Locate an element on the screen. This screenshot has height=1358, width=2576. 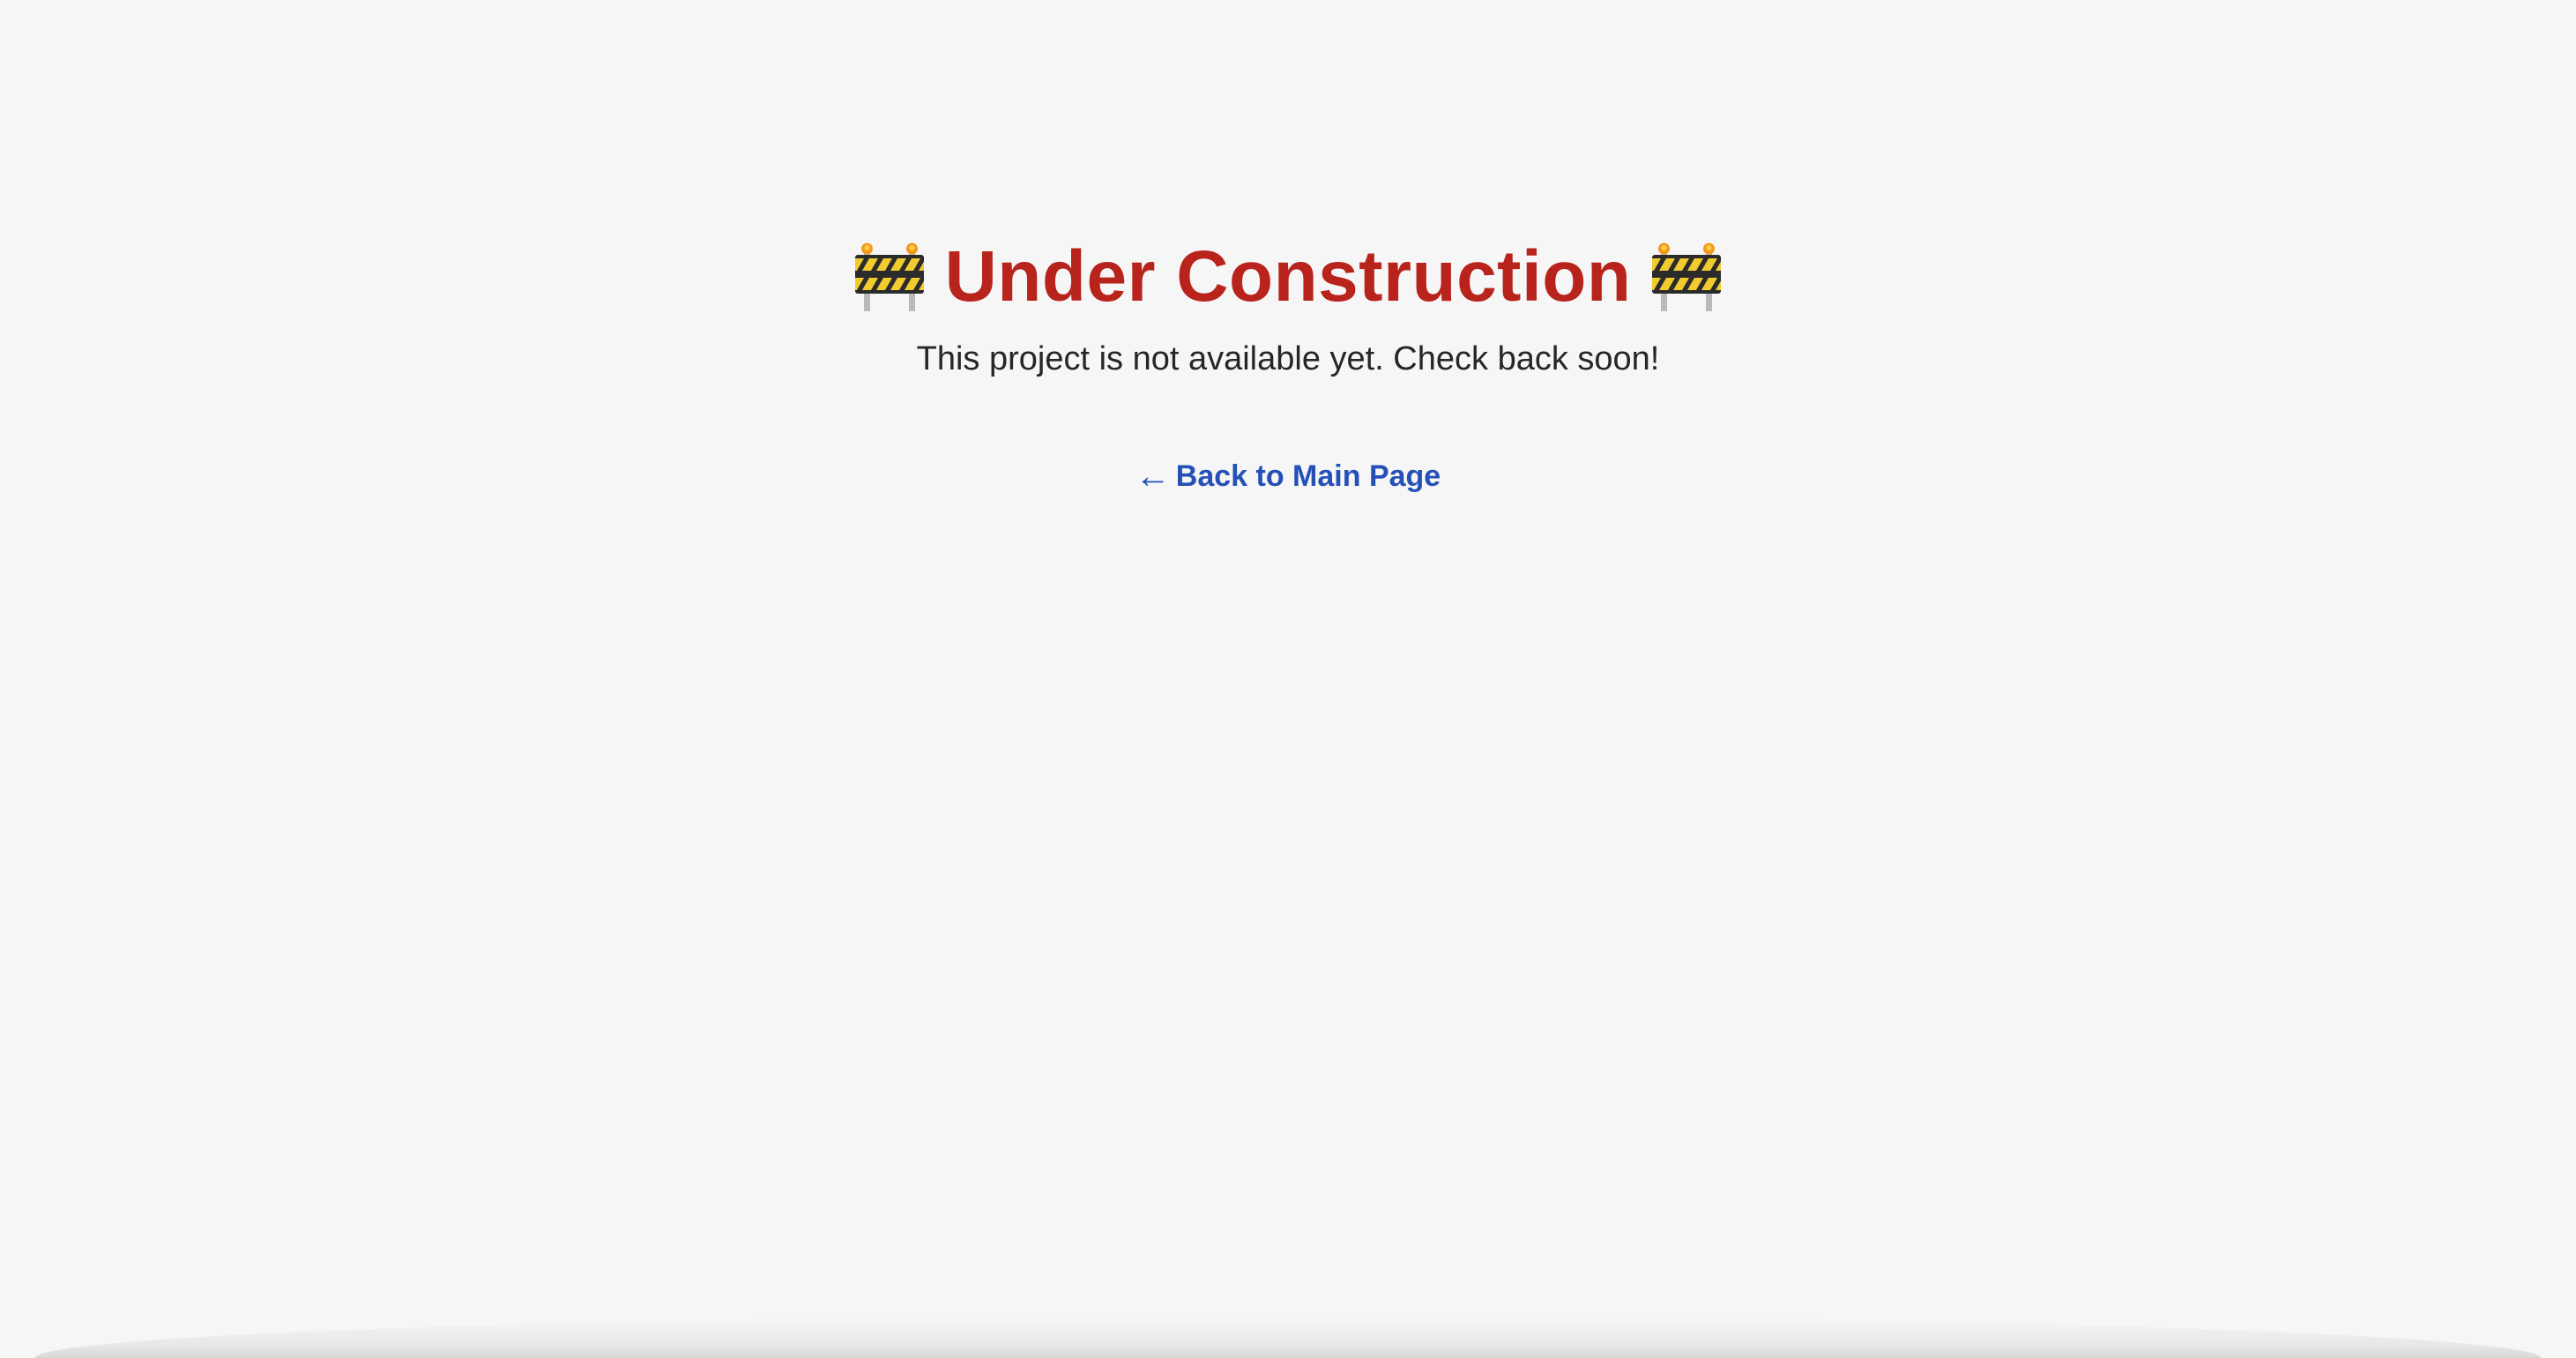
back-link-container: ← Back to Main Page is located at coordinates (1288, 476).